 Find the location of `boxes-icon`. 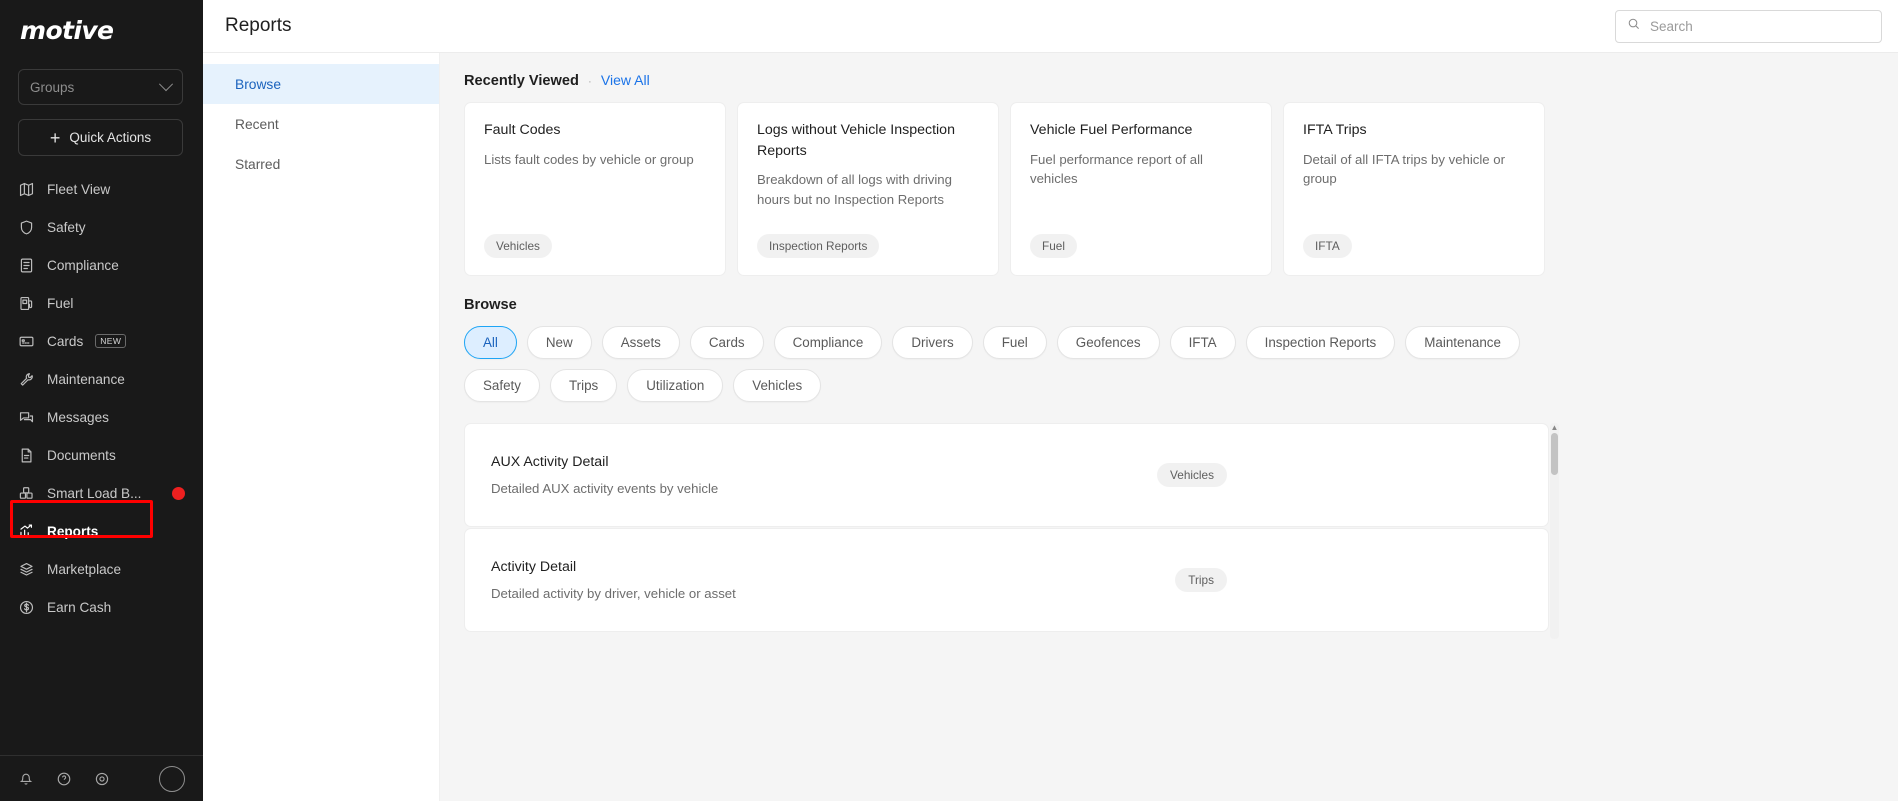

boxes-icon is located at coordinates (26, 493).